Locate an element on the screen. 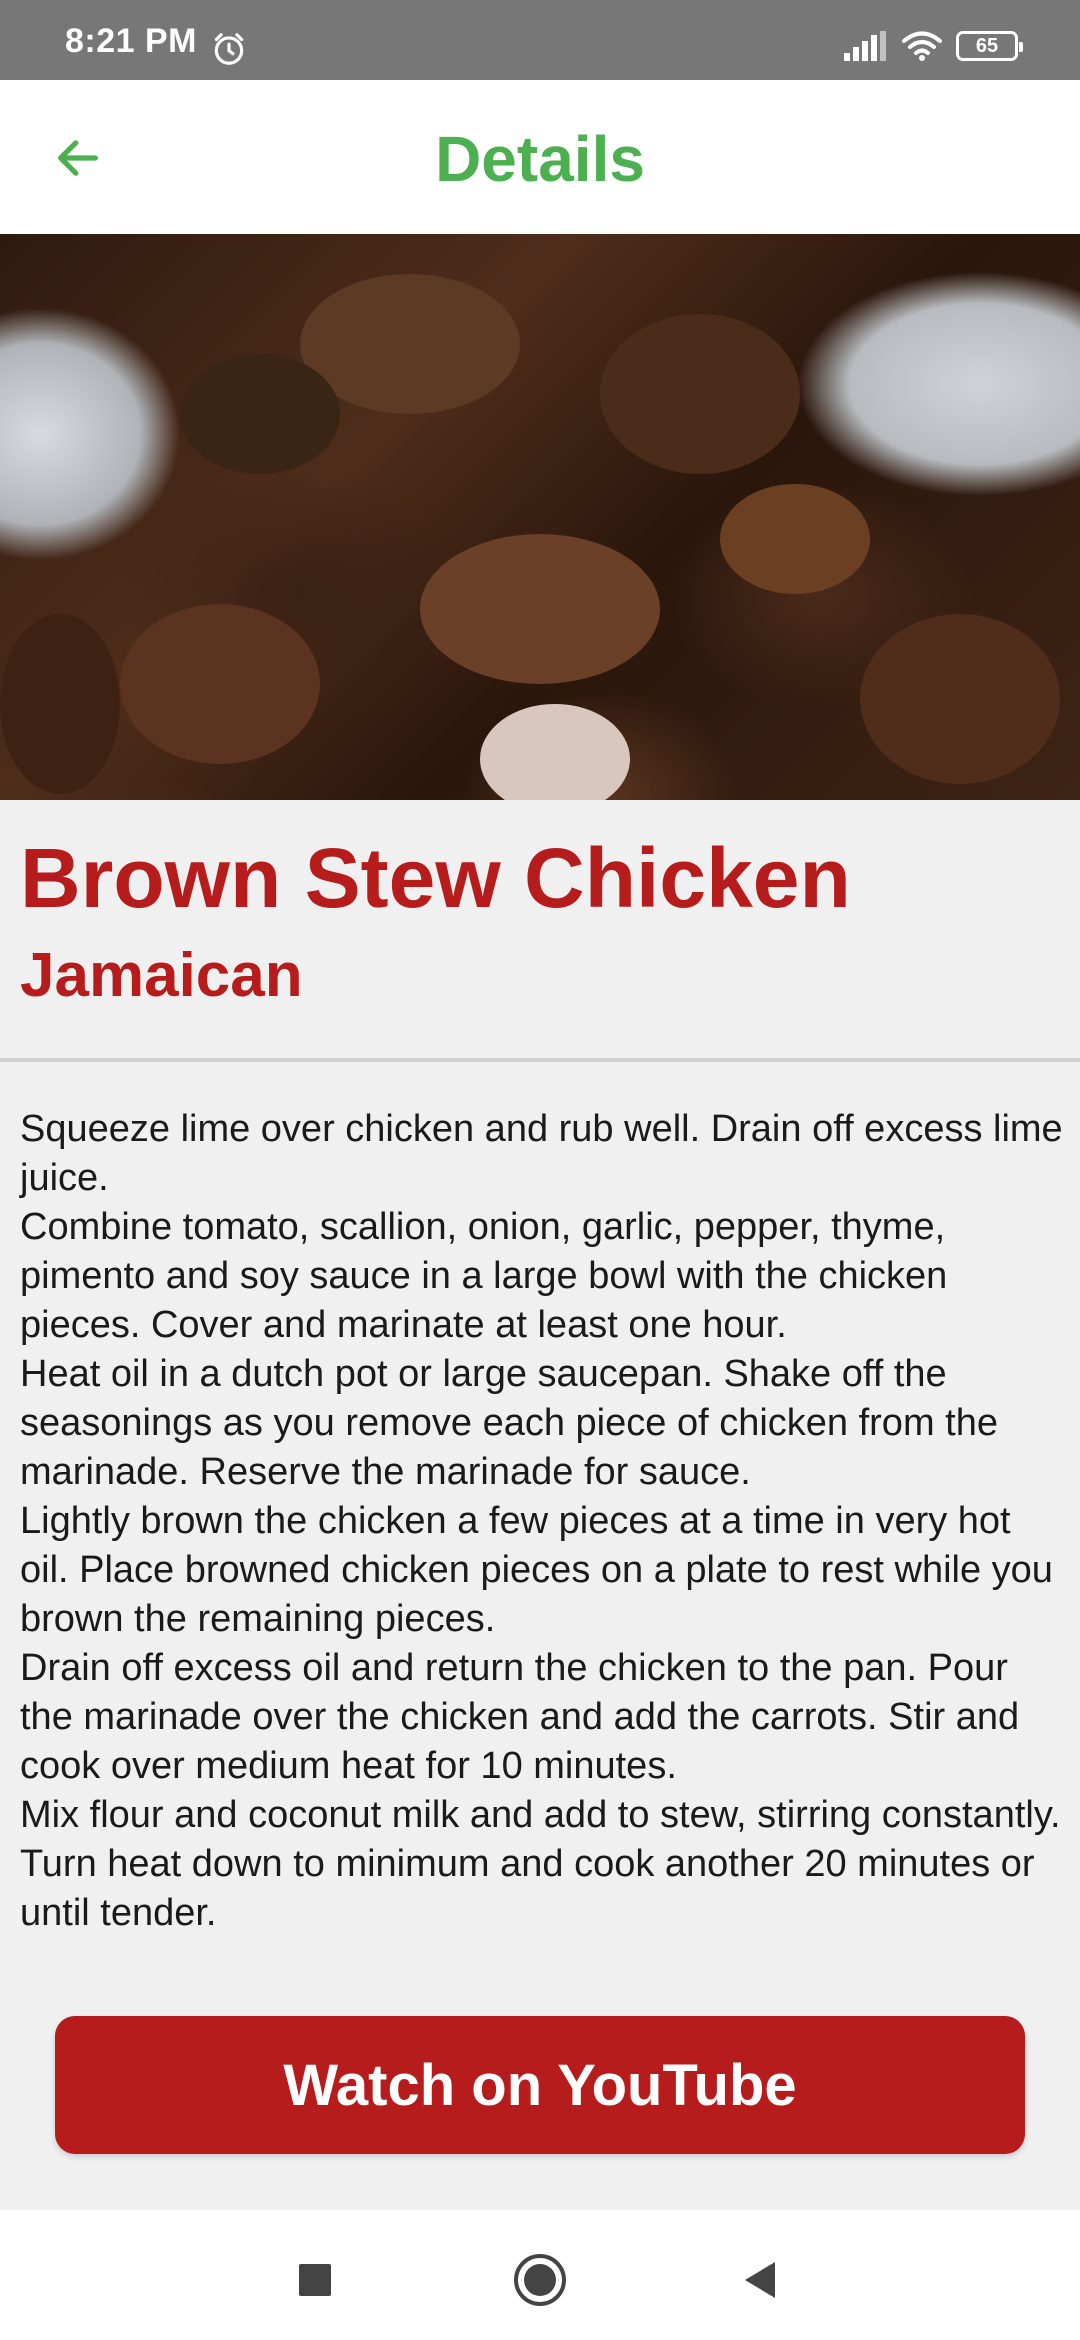  status-time: 8:21 PM is located at coordinates (131, 41).